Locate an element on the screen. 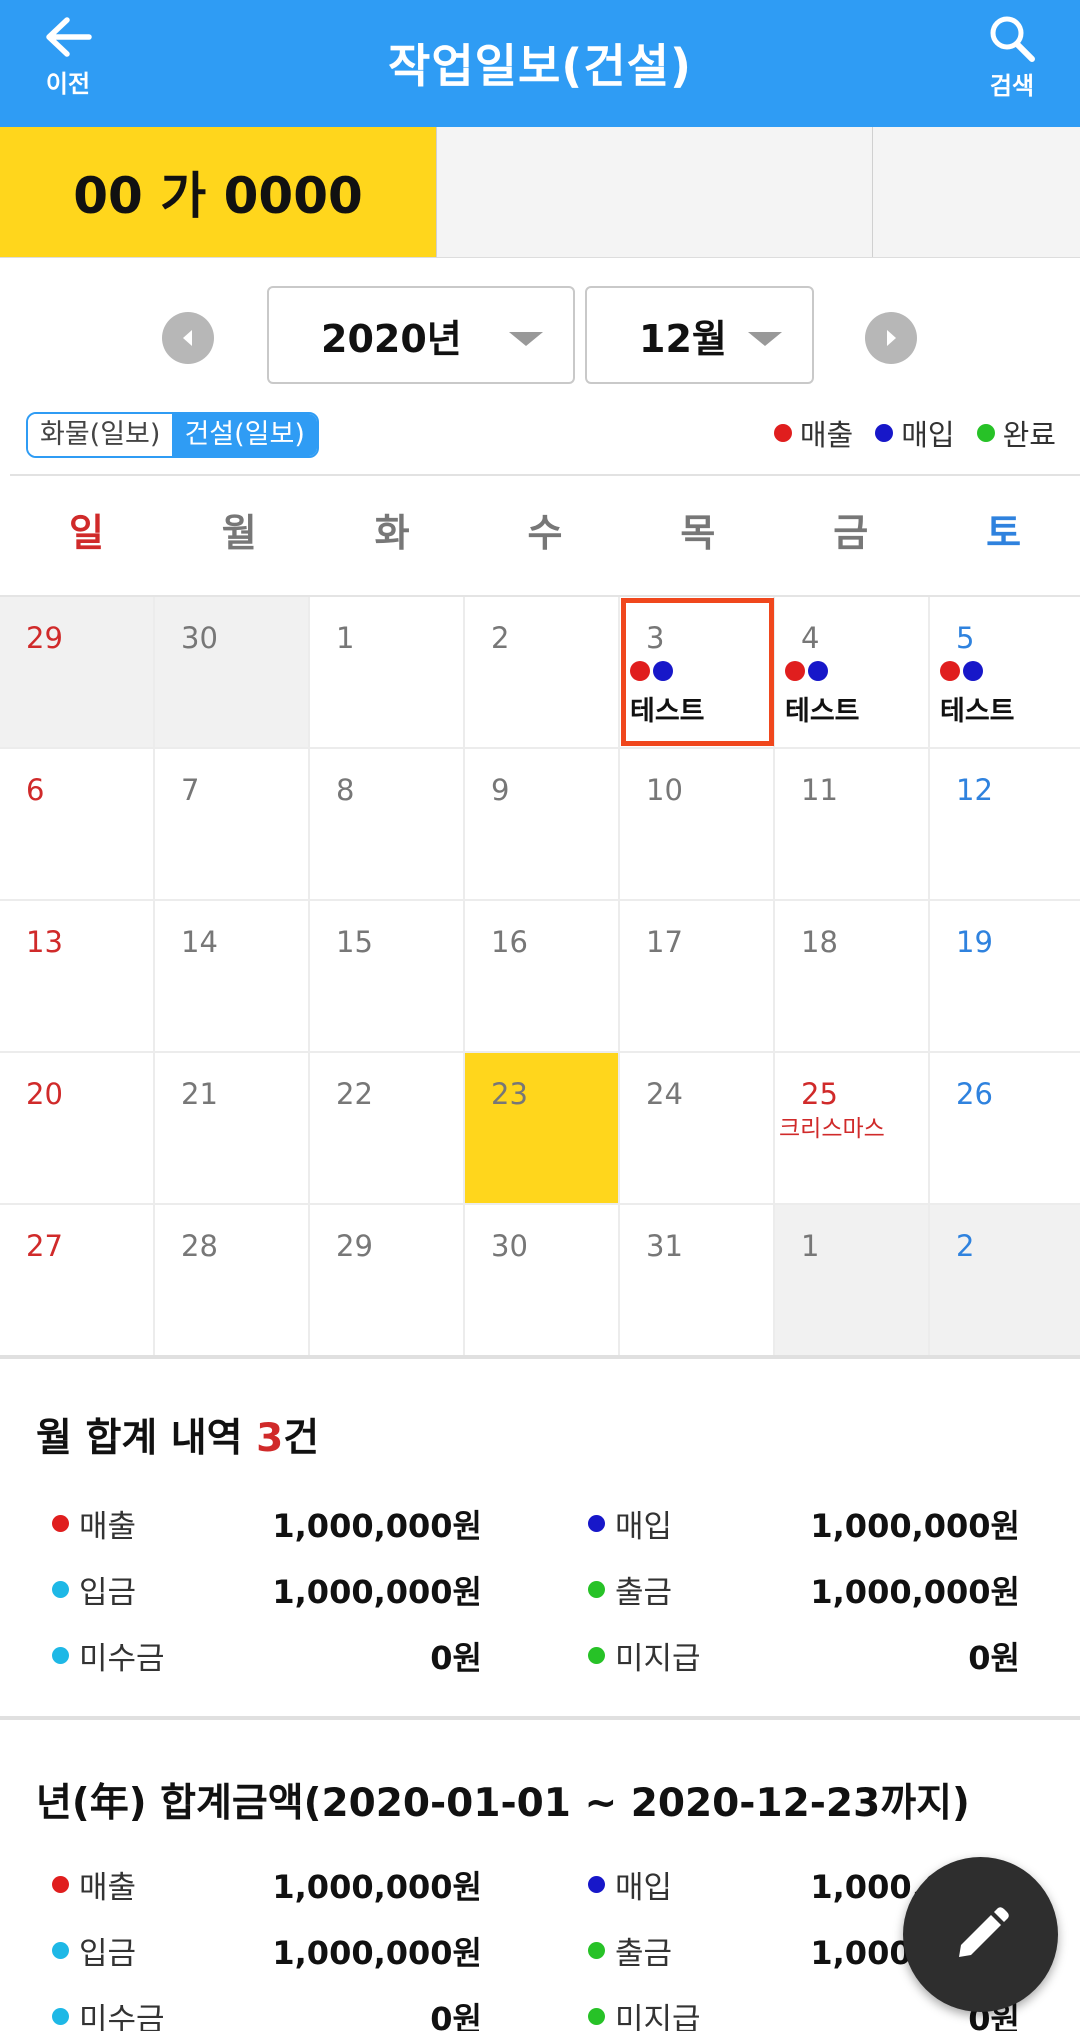 The width and height of the screenshot is (1080, 2031). calendar-day-cell: 16 is located at coordinates (542, 976).